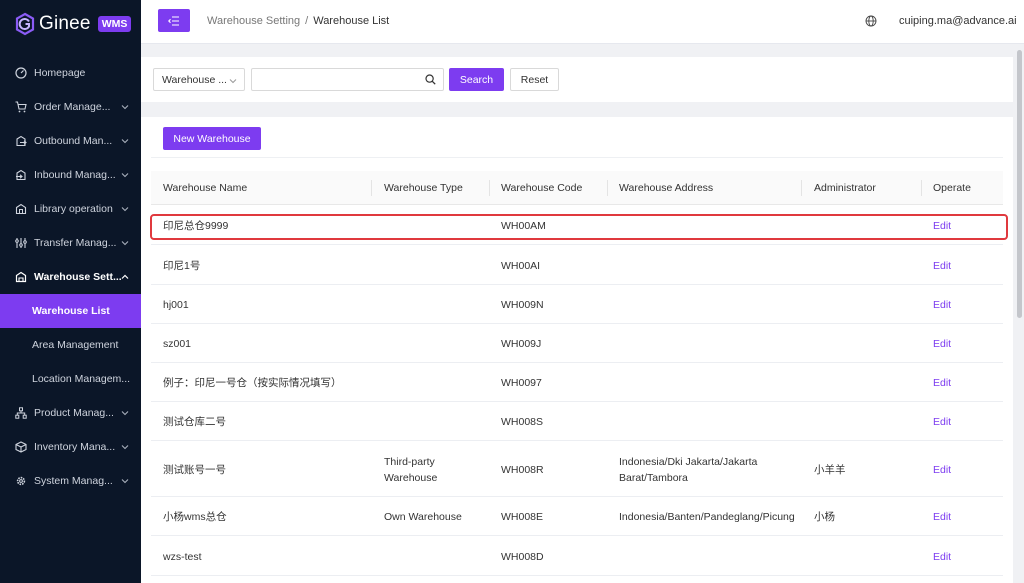  Describe the element at coordinates (21, 447) in the screenshot. I see `inventory-icon` at that location.